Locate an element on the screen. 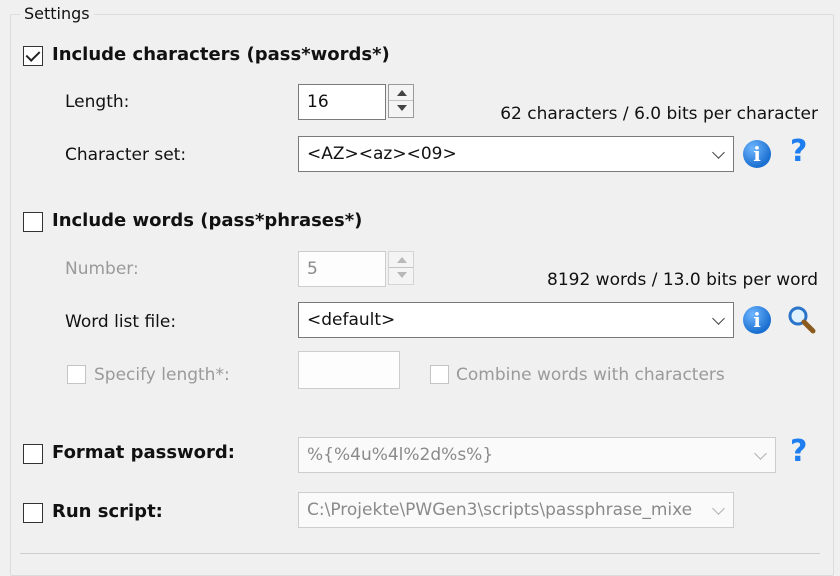  length-spin-down is located at coordinates (401, 109).